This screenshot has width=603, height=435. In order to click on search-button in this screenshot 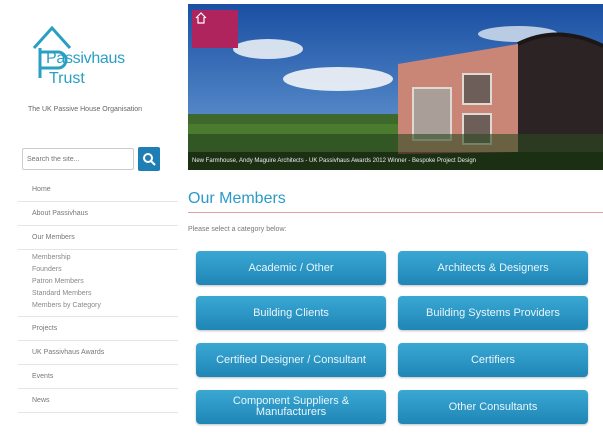, I will do `click(149, 159)`.